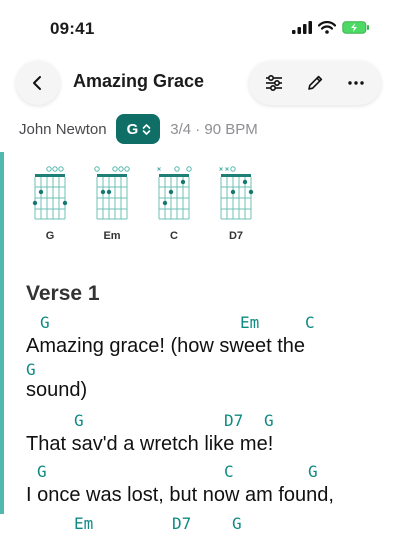 This screenshot has height=537, width=400. What do you see at coordinates (206, 324) in the screenshot?
I see `chord-row: G Em C` at bounding box center [206, 324].